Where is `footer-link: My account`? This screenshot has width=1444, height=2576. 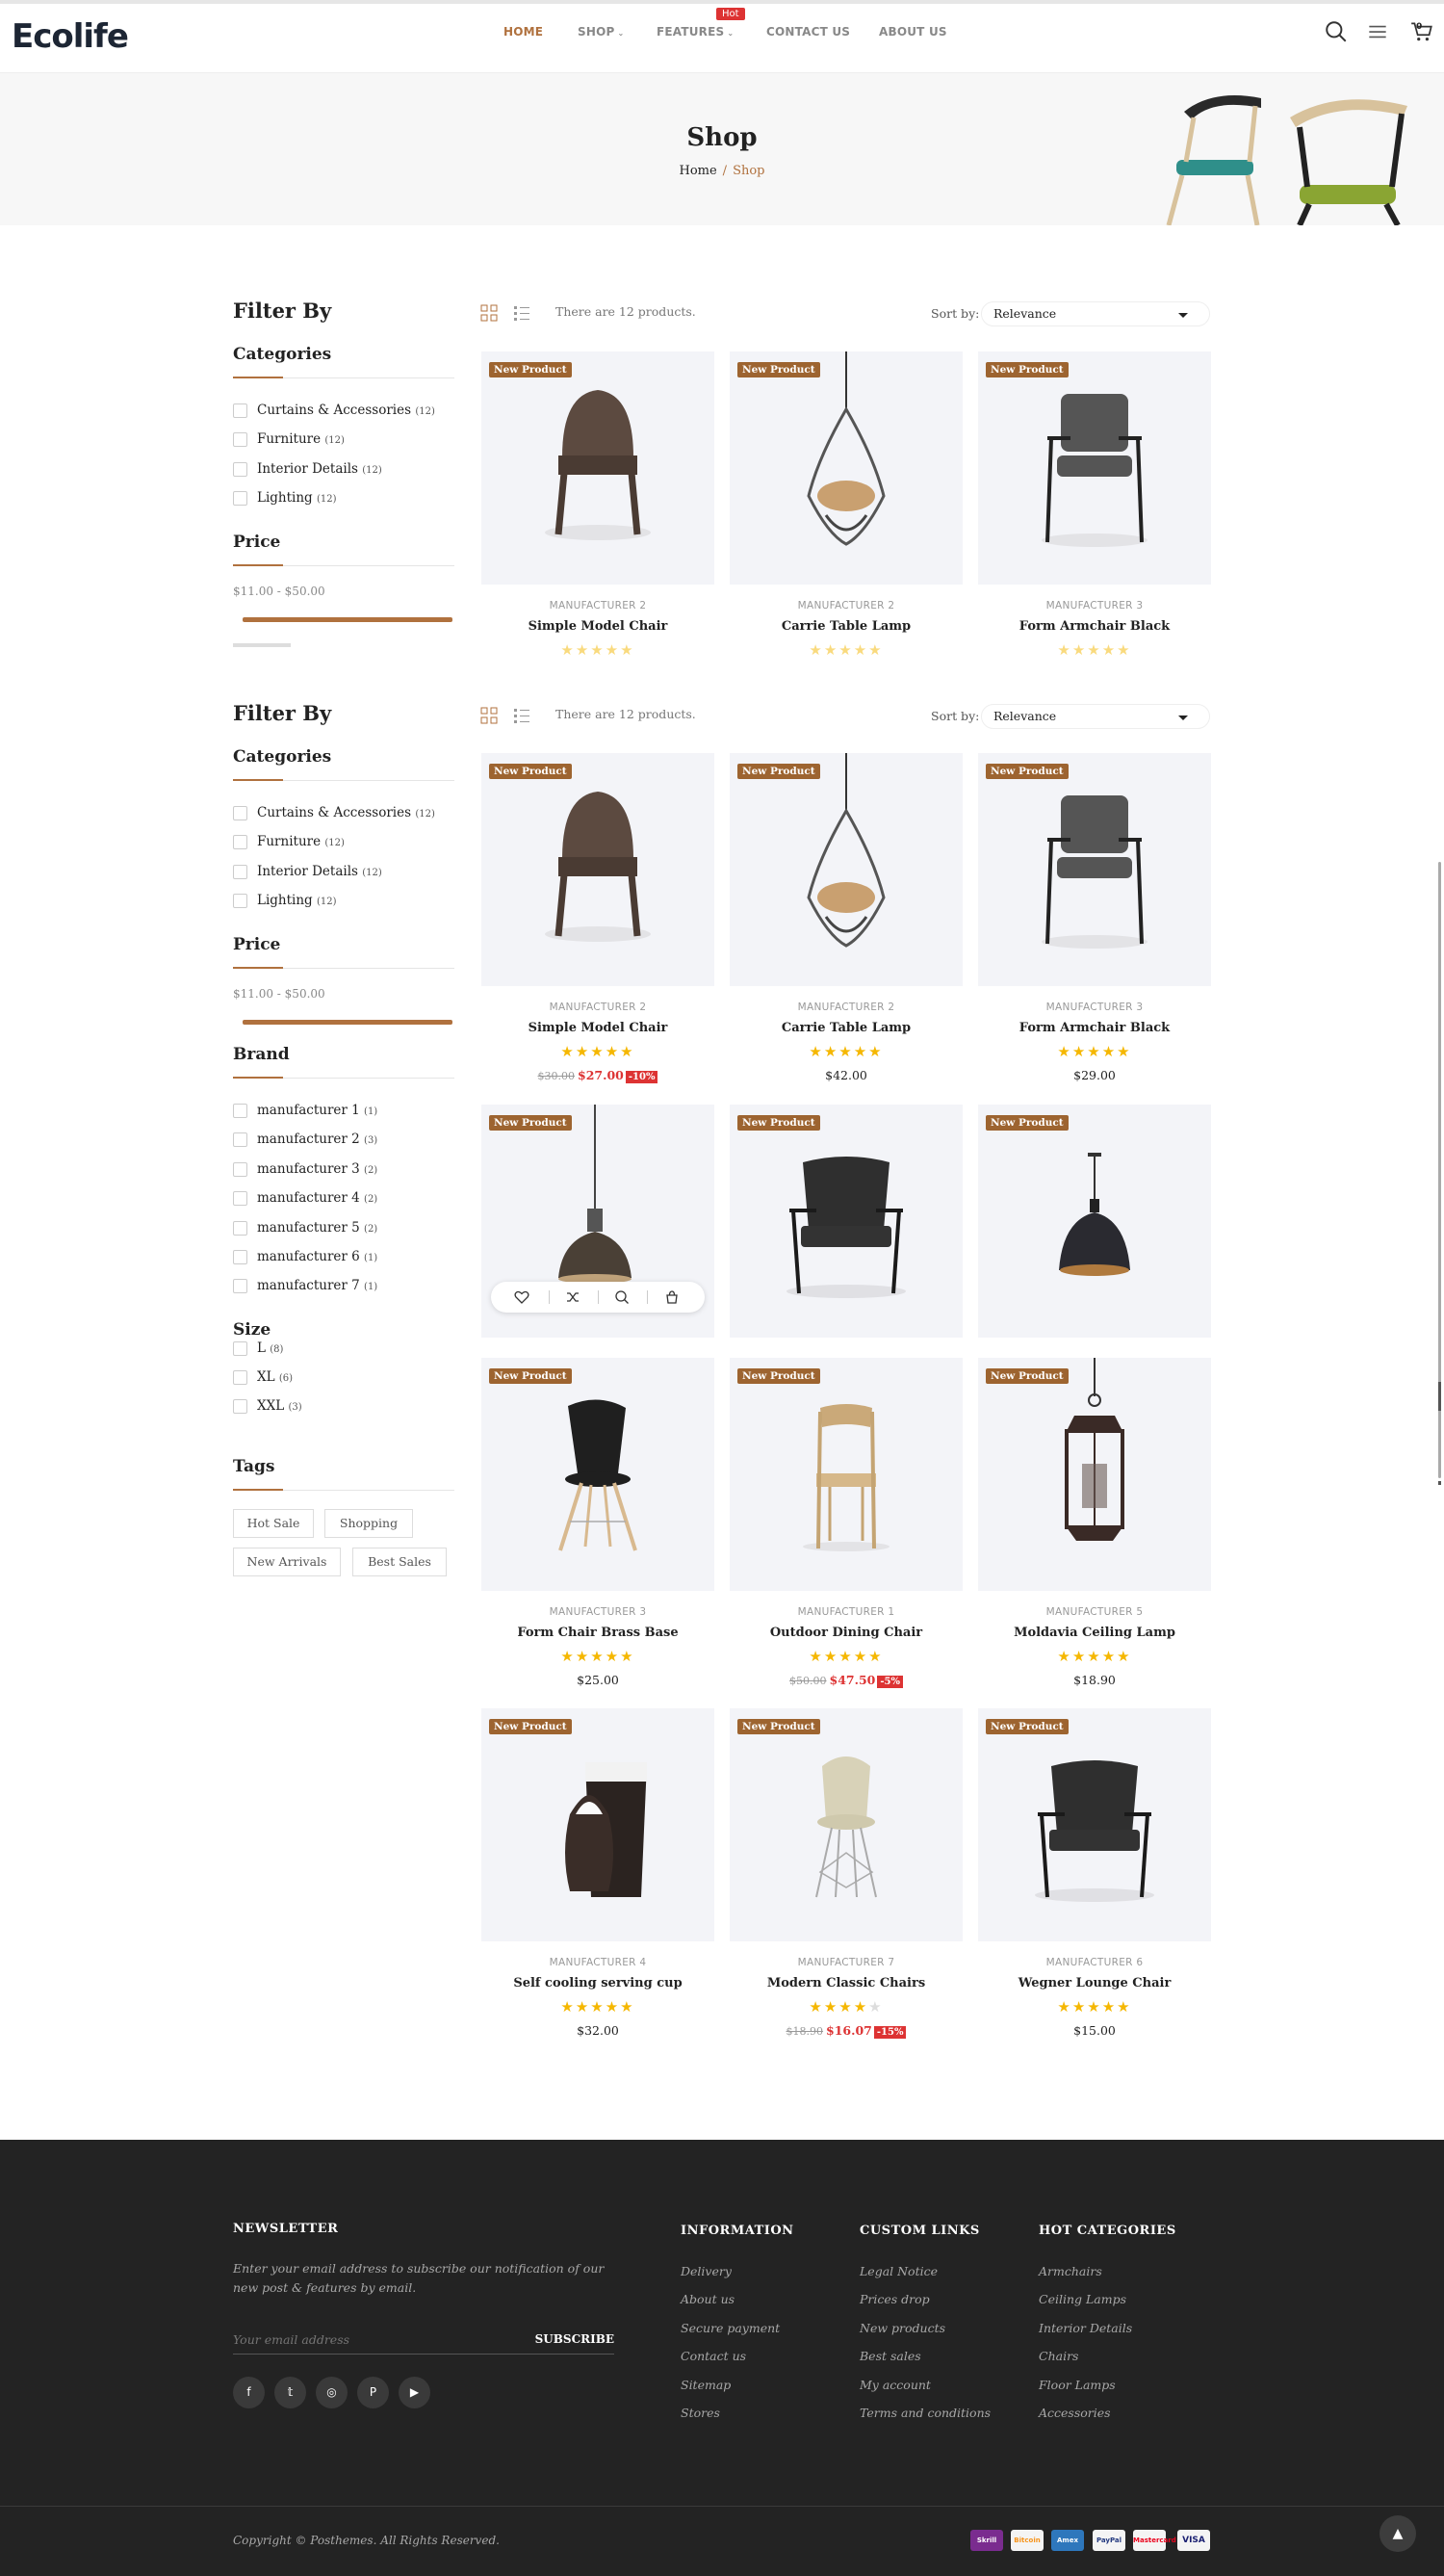
footer-link: My account is located at coordinates (896, 2385).